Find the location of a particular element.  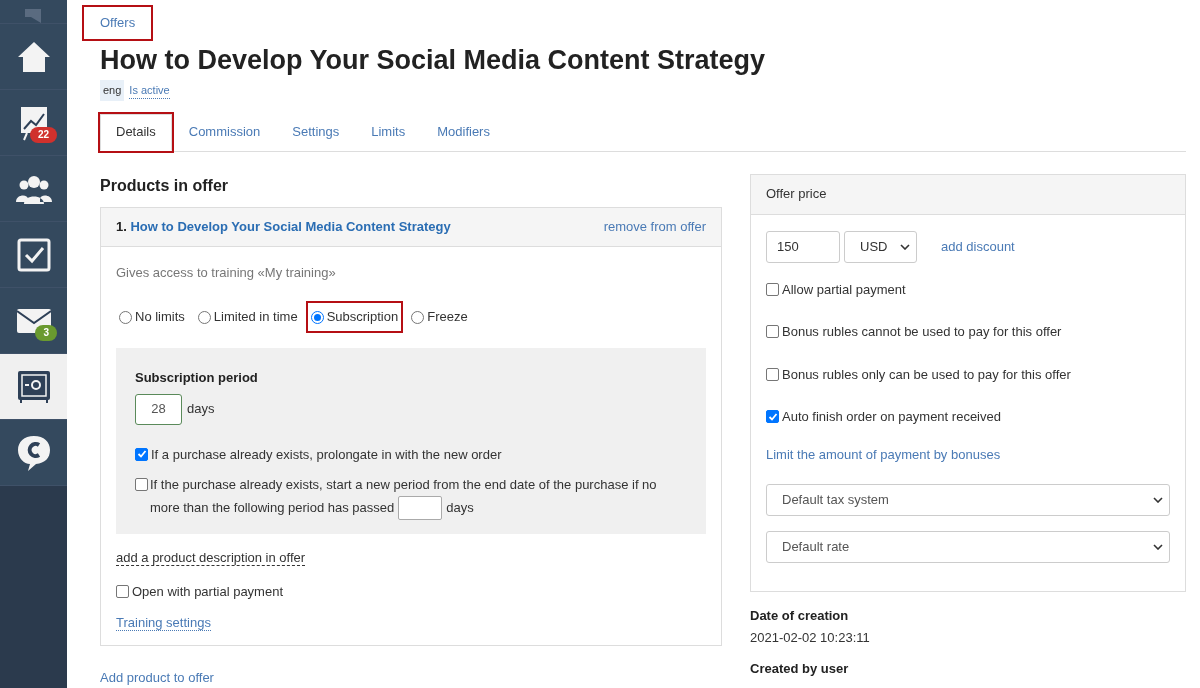

checkbox-label: more than the following period has passed is located at coordinates (272, 508).